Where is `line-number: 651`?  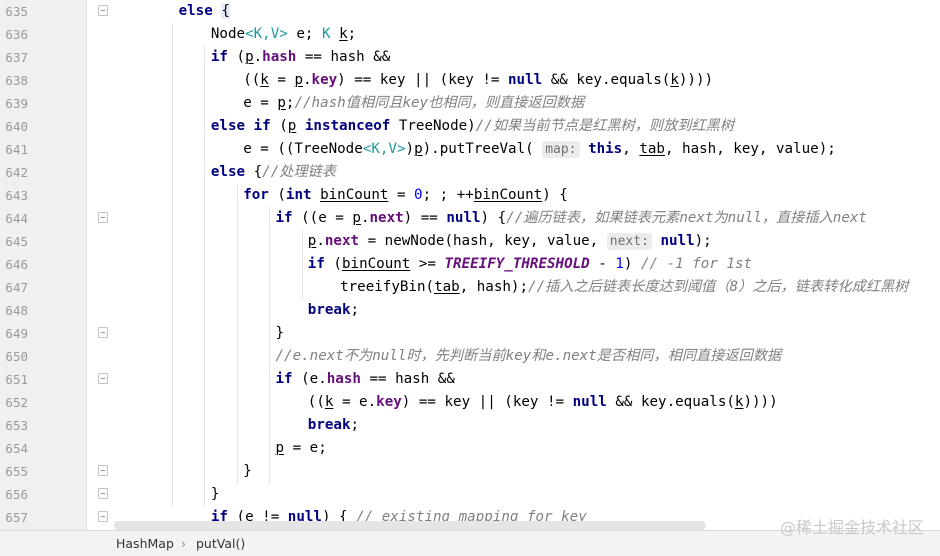
line-number: 651 is located at coordinates (16, 379).